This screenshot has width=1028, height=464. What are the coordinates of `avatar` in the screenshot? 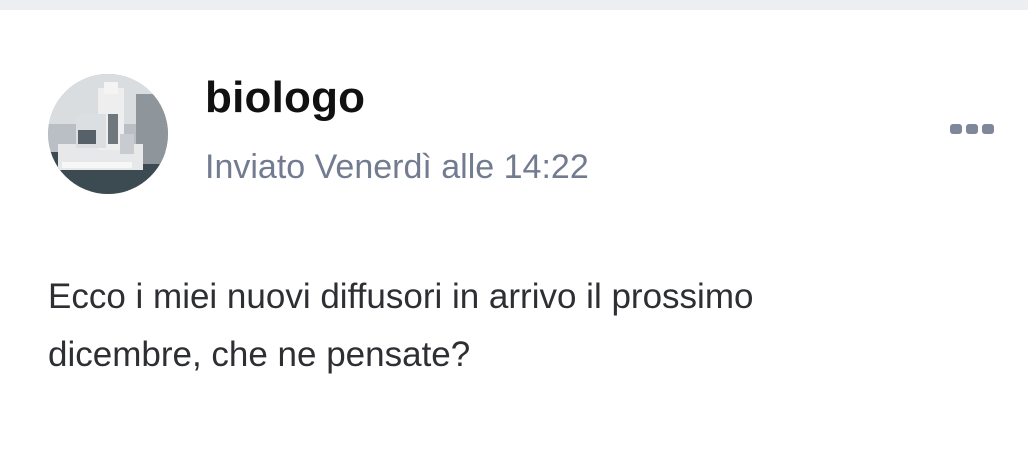 It's located at (108, 134).